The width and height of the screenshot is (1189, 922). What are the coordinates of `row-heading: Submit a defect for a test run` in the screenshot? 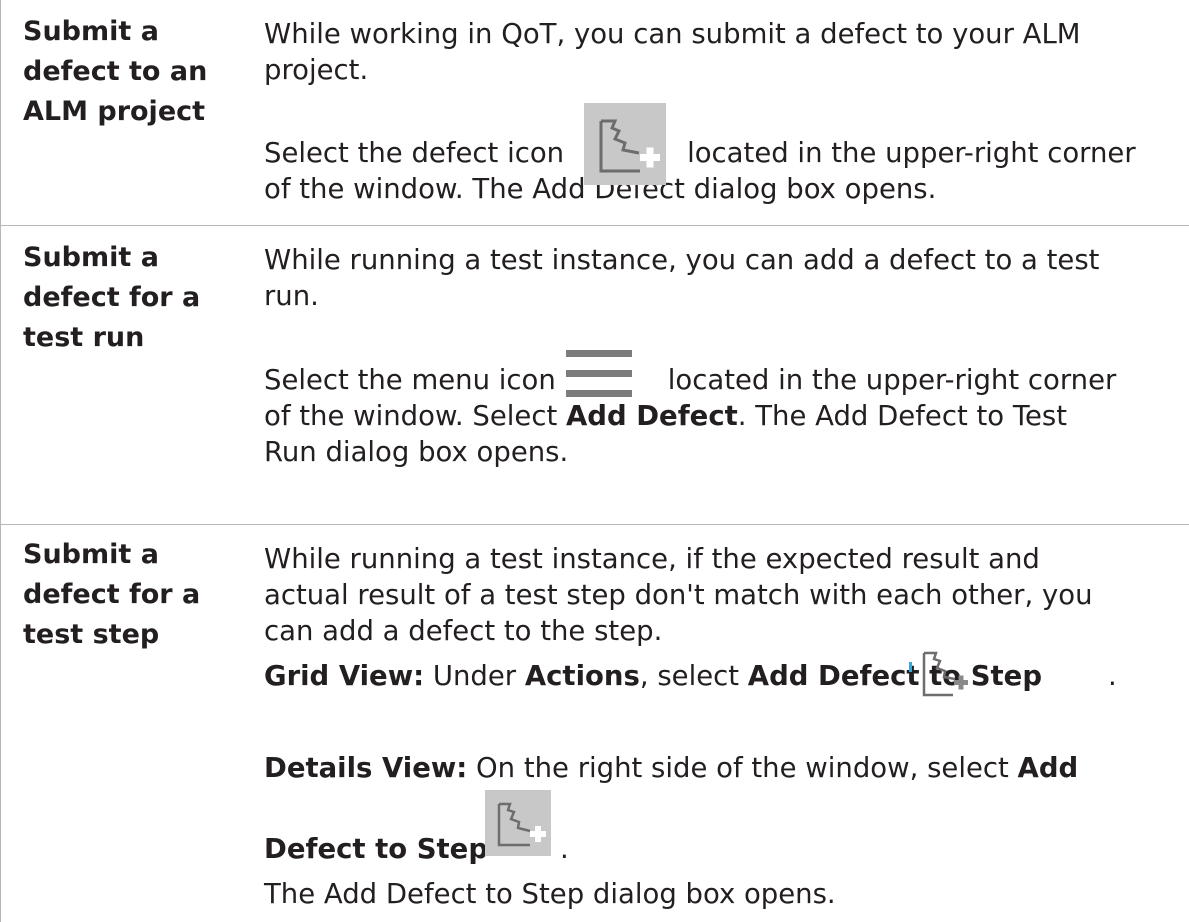 It's located at (118, 298).